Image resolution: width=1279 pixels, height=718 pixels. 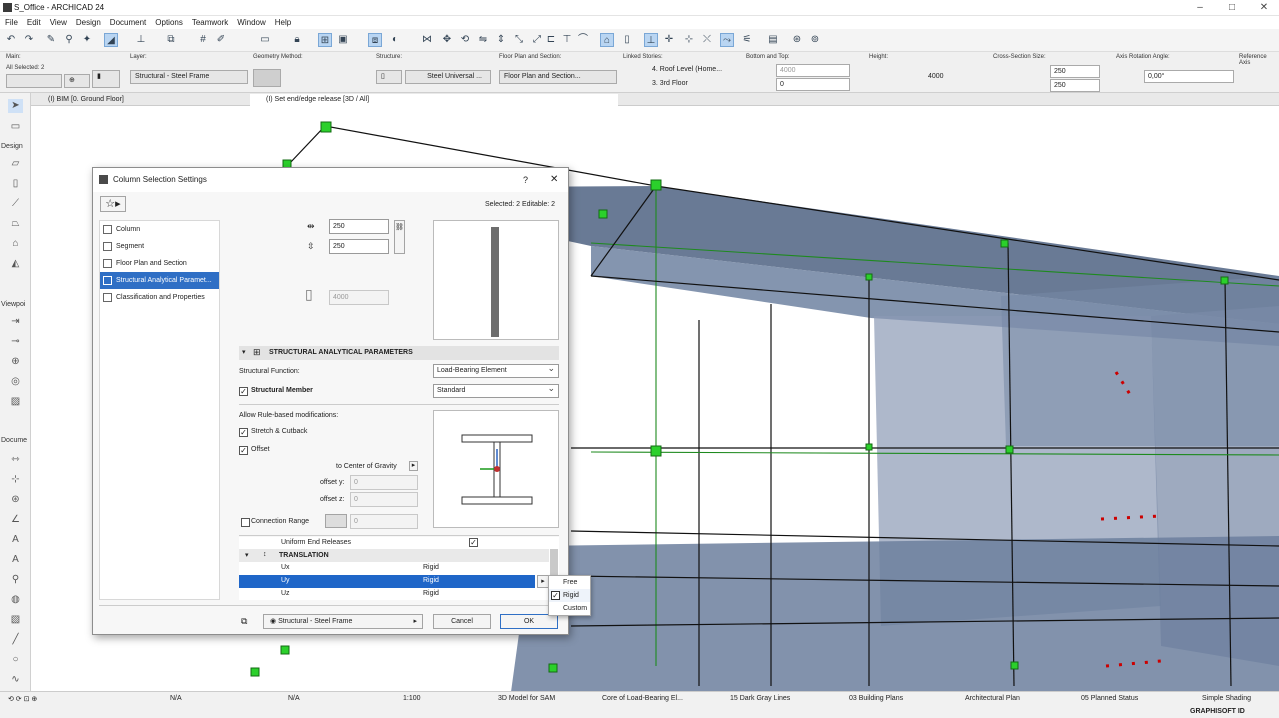 What do you see at coordinates (15, 164) in the screenshot?
I see `wall-tool-icon: ▱` at bounding box center [15, 164].